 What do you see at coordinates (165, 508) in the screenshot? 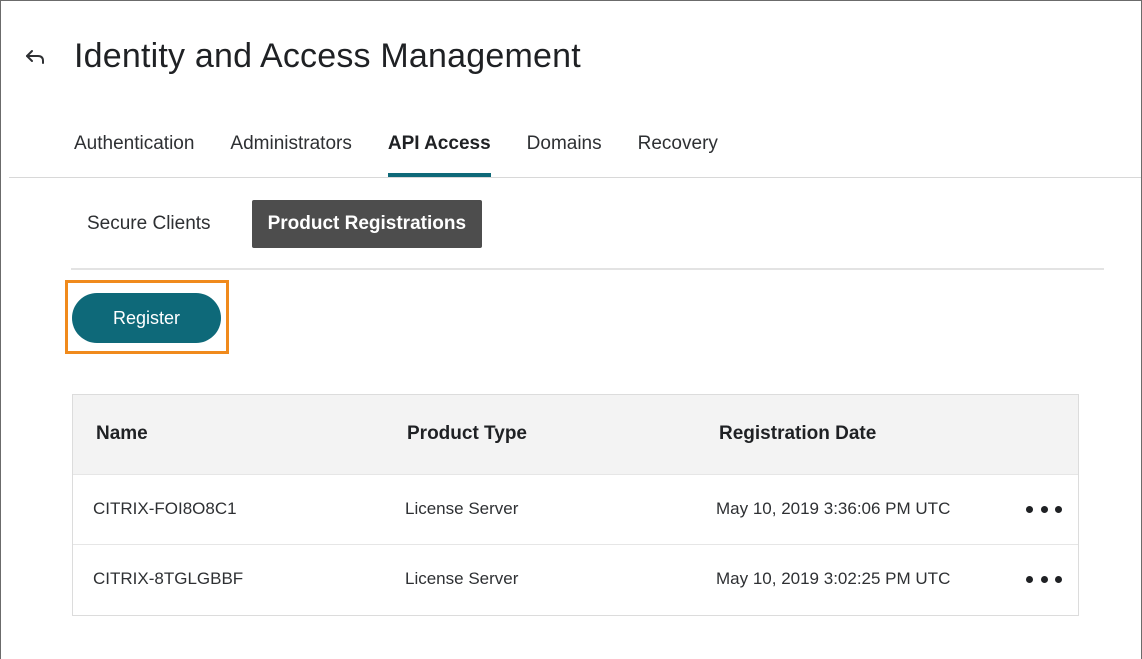
I see `cell-name: CITRIX-FOI8O8C1` at bounding box center [165, 508].